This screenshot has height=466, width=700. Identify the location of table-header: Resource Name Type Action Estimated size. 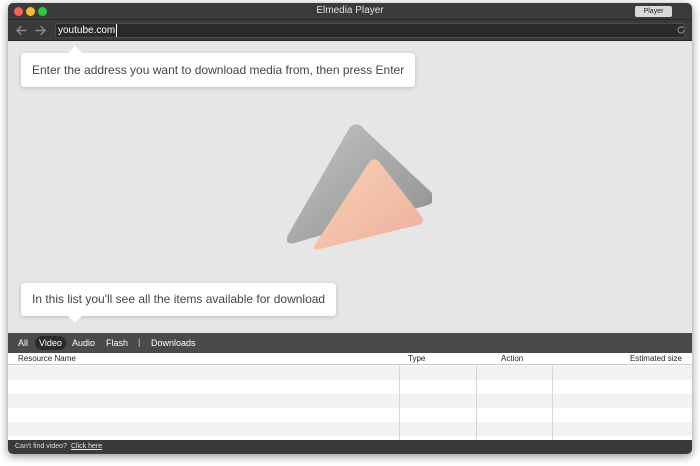
(350, 359).